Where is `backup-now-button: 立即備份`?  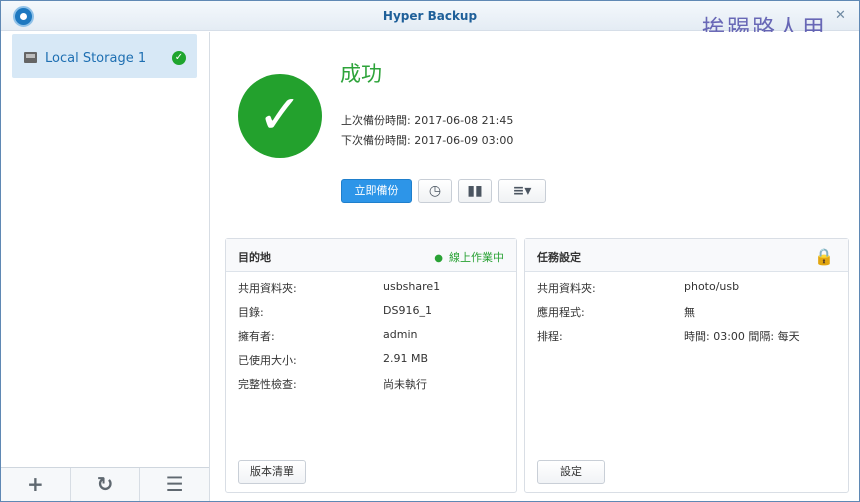 backup-now-button: 立即備份 is located at coordinates (376, 191).